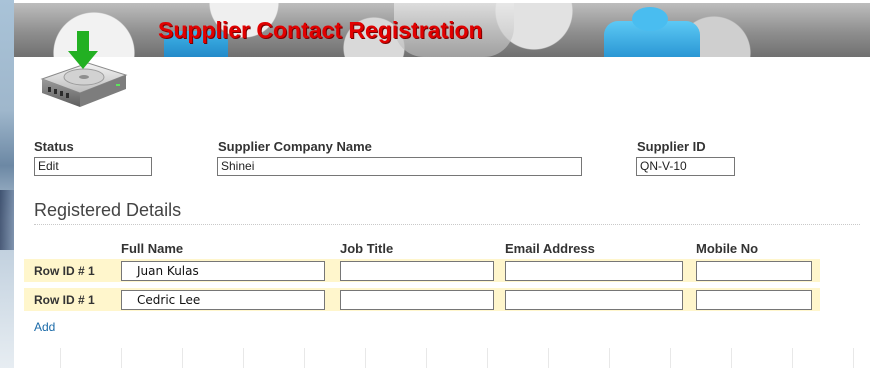  Describe the element at coordinates (367, 248) in the screenshot. I see `column-header-job-title: Job Title` at that location.